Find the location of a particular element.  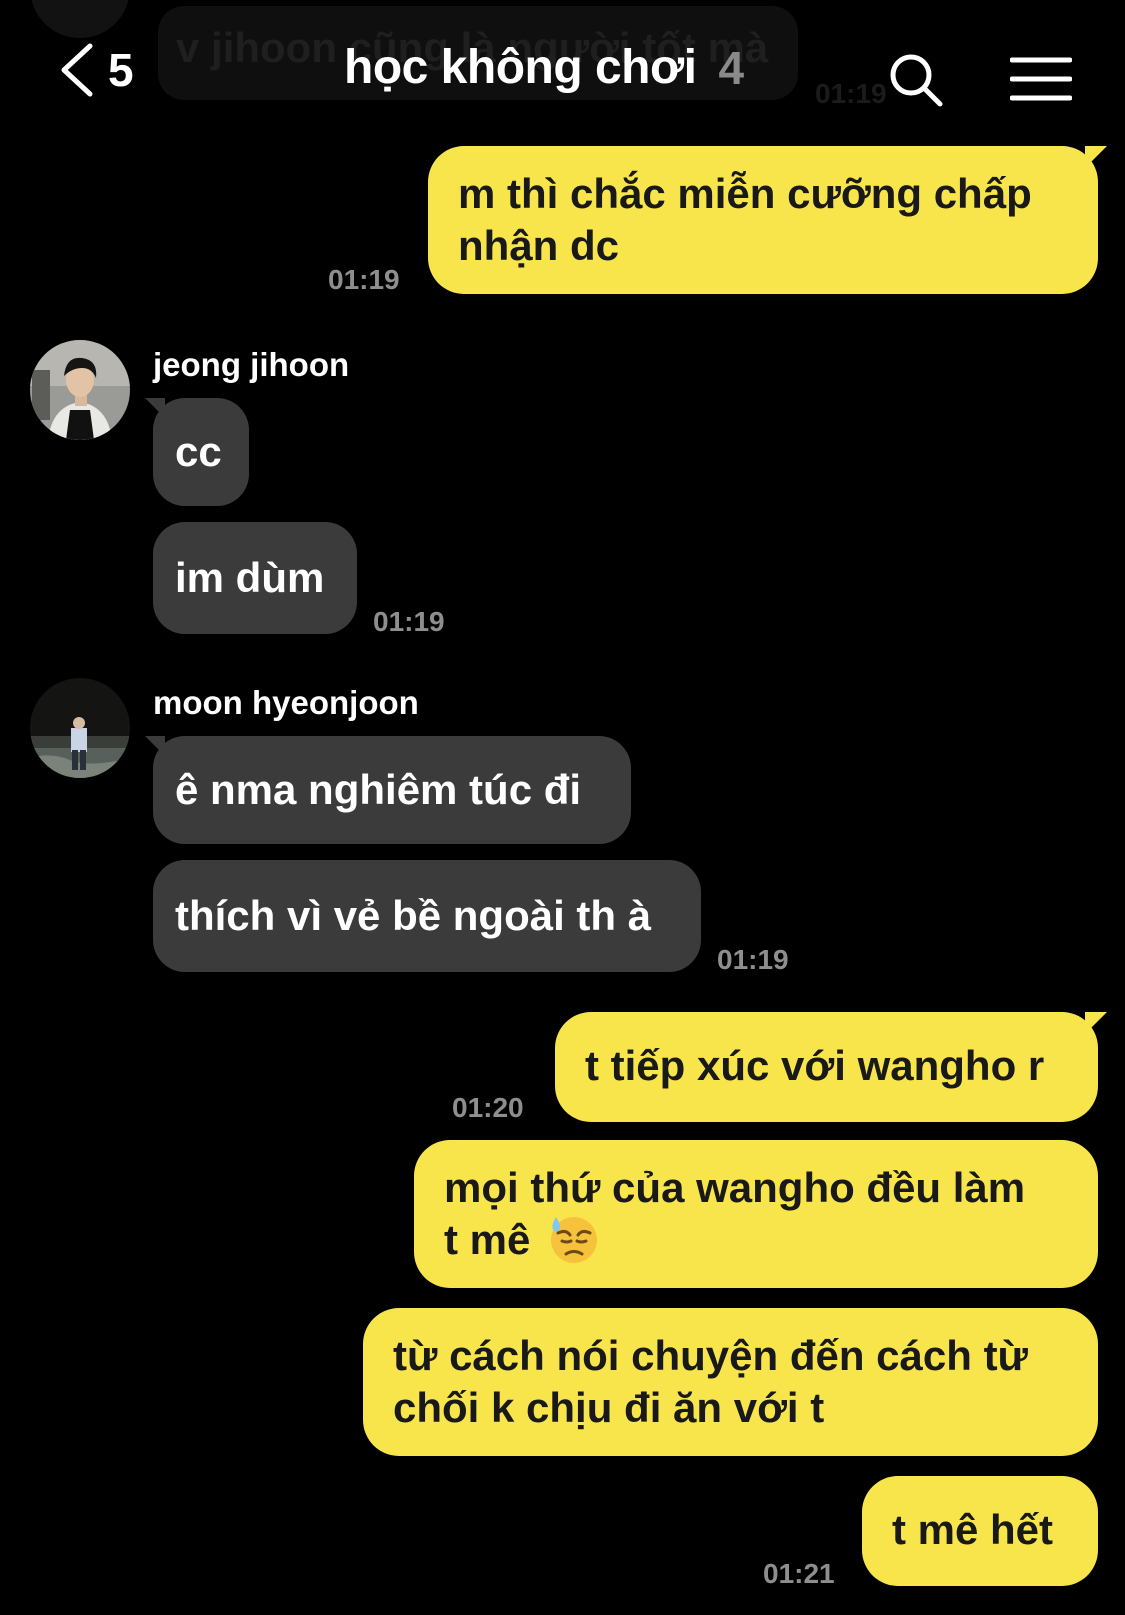

downcast-face-with-sweat-icon is located at coordinates (574, 1239).